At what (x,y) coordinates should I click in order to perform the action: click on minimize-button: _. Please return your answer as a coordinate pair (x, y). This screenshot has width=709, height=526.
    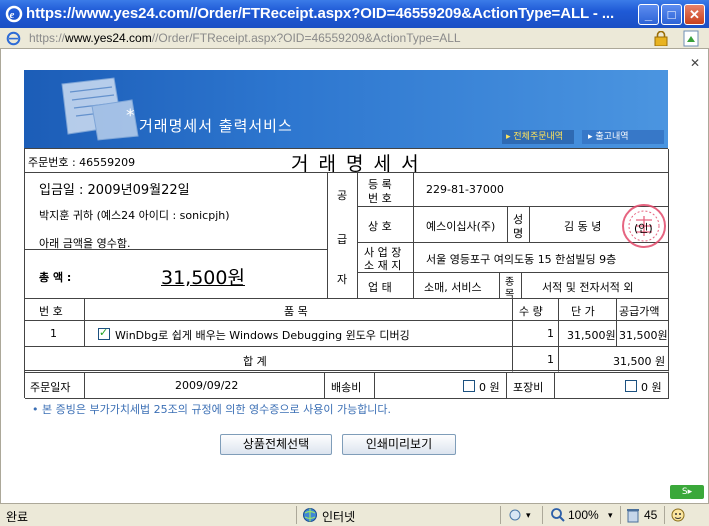
    Looking at the image, I should click on (648, 14).